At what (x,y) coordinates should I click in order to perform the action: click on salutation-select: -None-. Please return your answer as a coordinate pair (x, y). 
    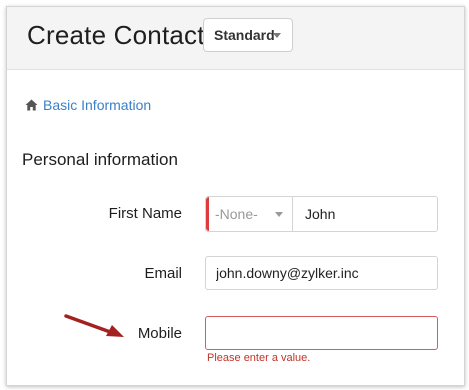
    Looking at the image, I should click on (251, 214).